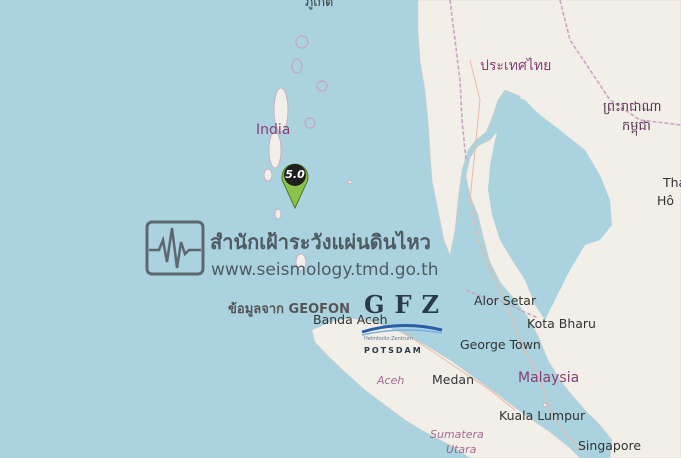 The height and width of the screenshot is (458, 681). Describe the element at coordinates (393, 350) in the screenshot. I see `gfz-city: POTSDAM` at that location.